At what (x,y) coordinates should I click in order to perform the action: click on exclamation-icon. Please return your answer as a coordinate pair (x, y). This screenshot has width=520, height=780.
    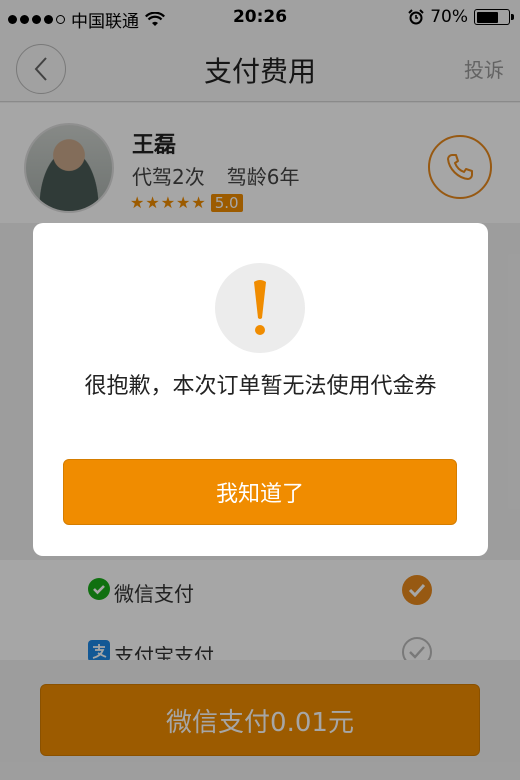
    Looking at the image, I should click on (260, 307).